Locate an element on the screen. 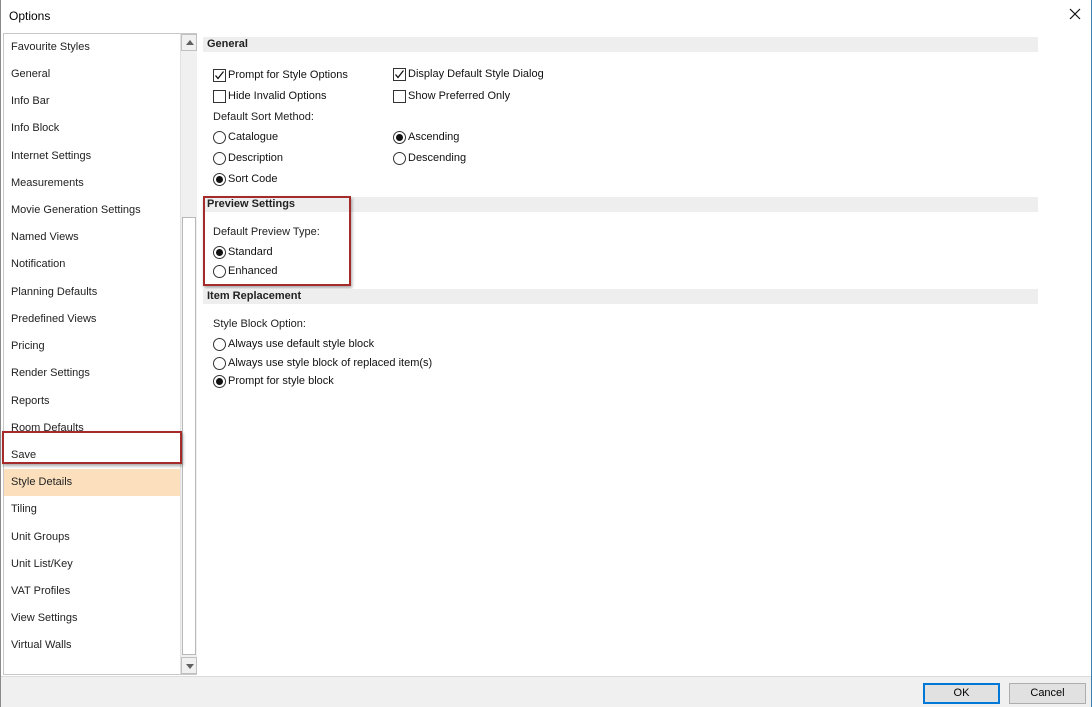 The width and height of the screenshot is (1092, 707). style-block-option-label: Style Block Option: is located at coordinates (259, 324).